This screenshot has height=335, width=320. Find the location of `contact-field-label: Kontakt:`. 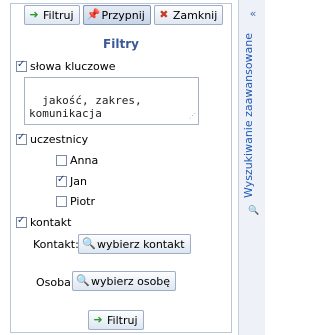

contact-field-label: Kontakt: is located at coordinates (56, 244).